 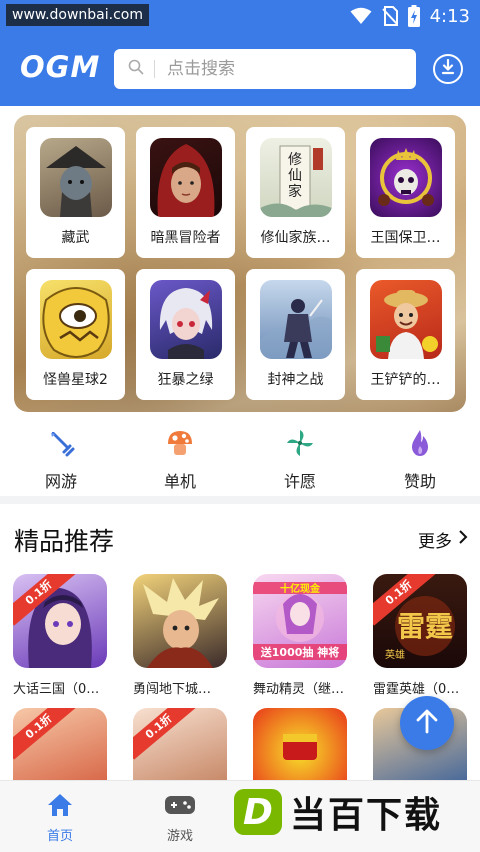 I want to click on featured-card-name: 封神之战, so click(x=295, y=380).